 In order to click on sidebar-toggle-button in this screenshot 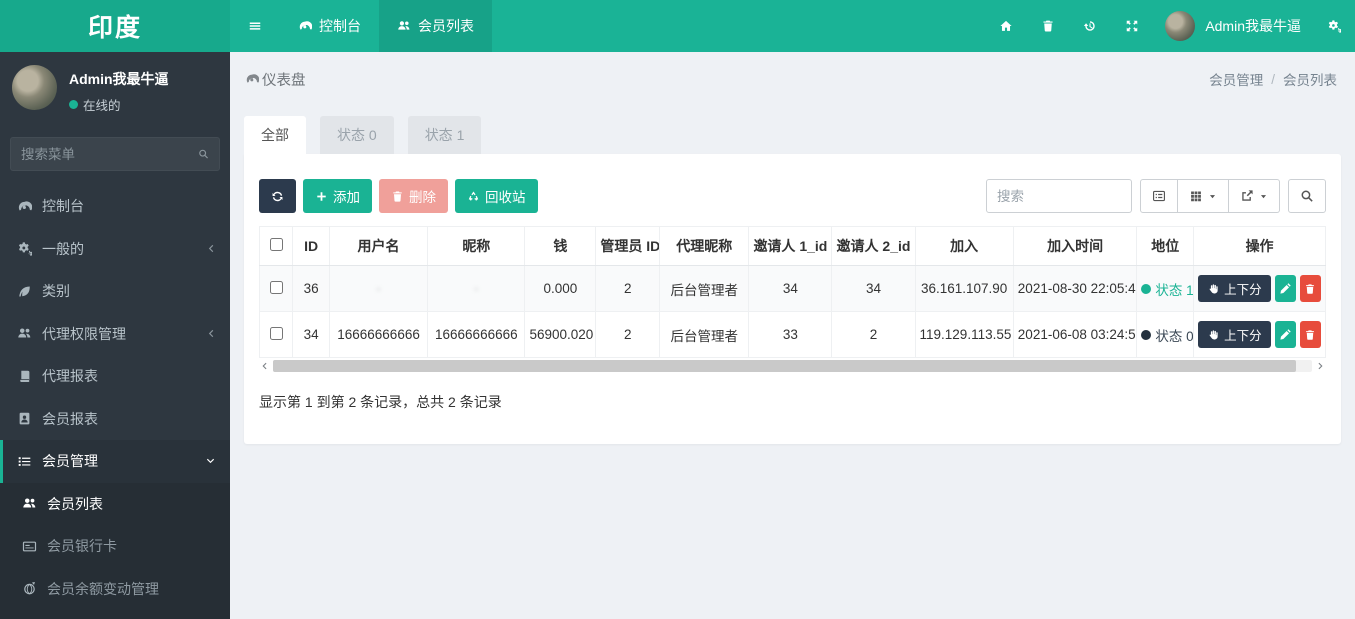, I will do `click(255, 26)`.